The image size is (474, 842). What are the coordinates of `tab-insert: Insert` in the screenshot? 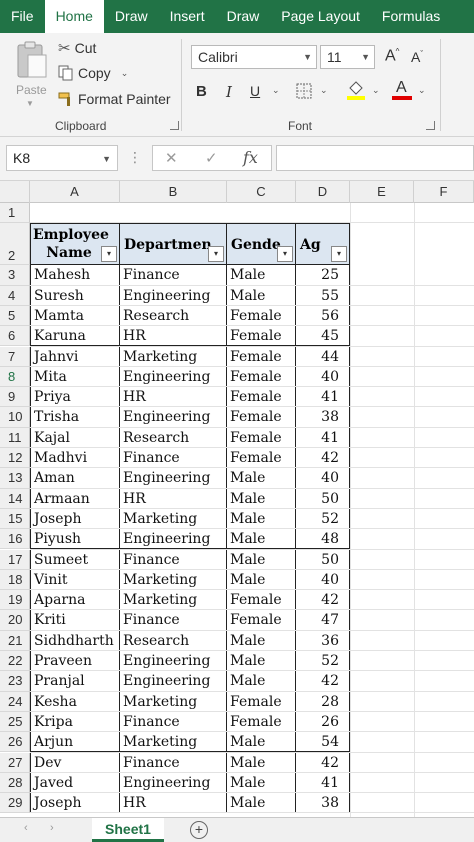 It's located at (187, 16).